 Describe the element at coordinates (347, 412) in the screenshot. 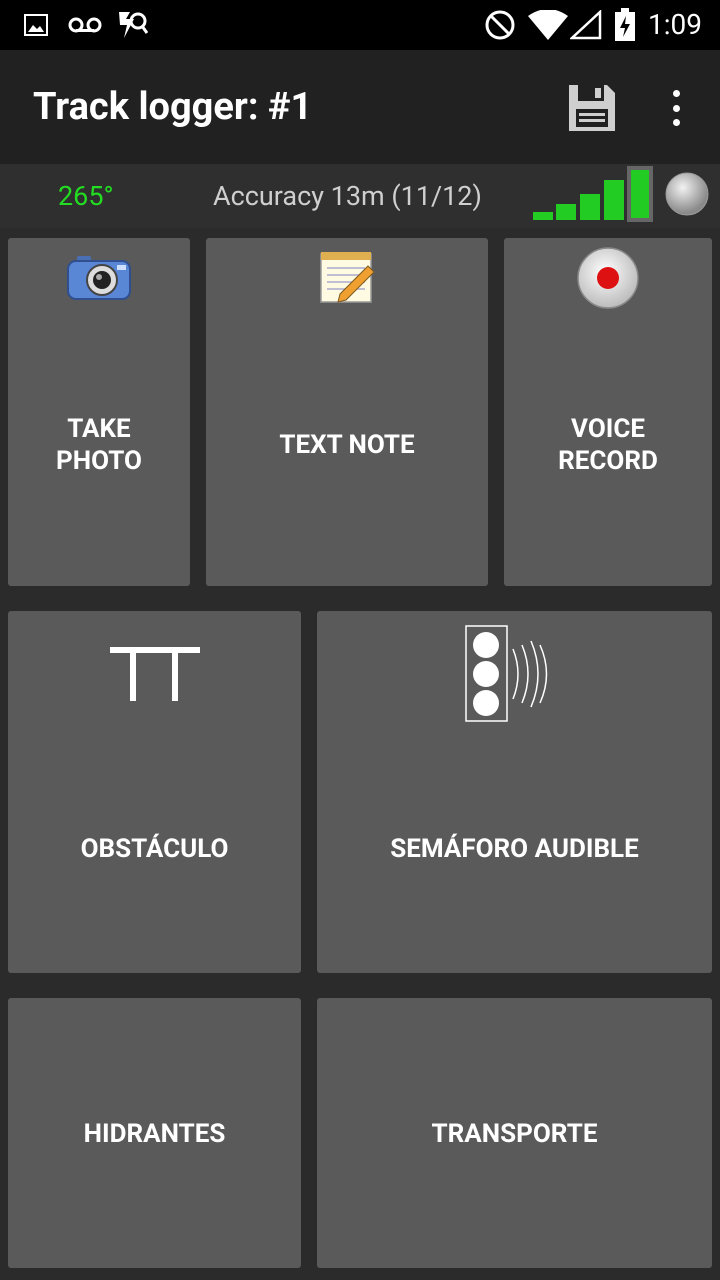

I see `text-note-button: TEXT NOTE` at that location.